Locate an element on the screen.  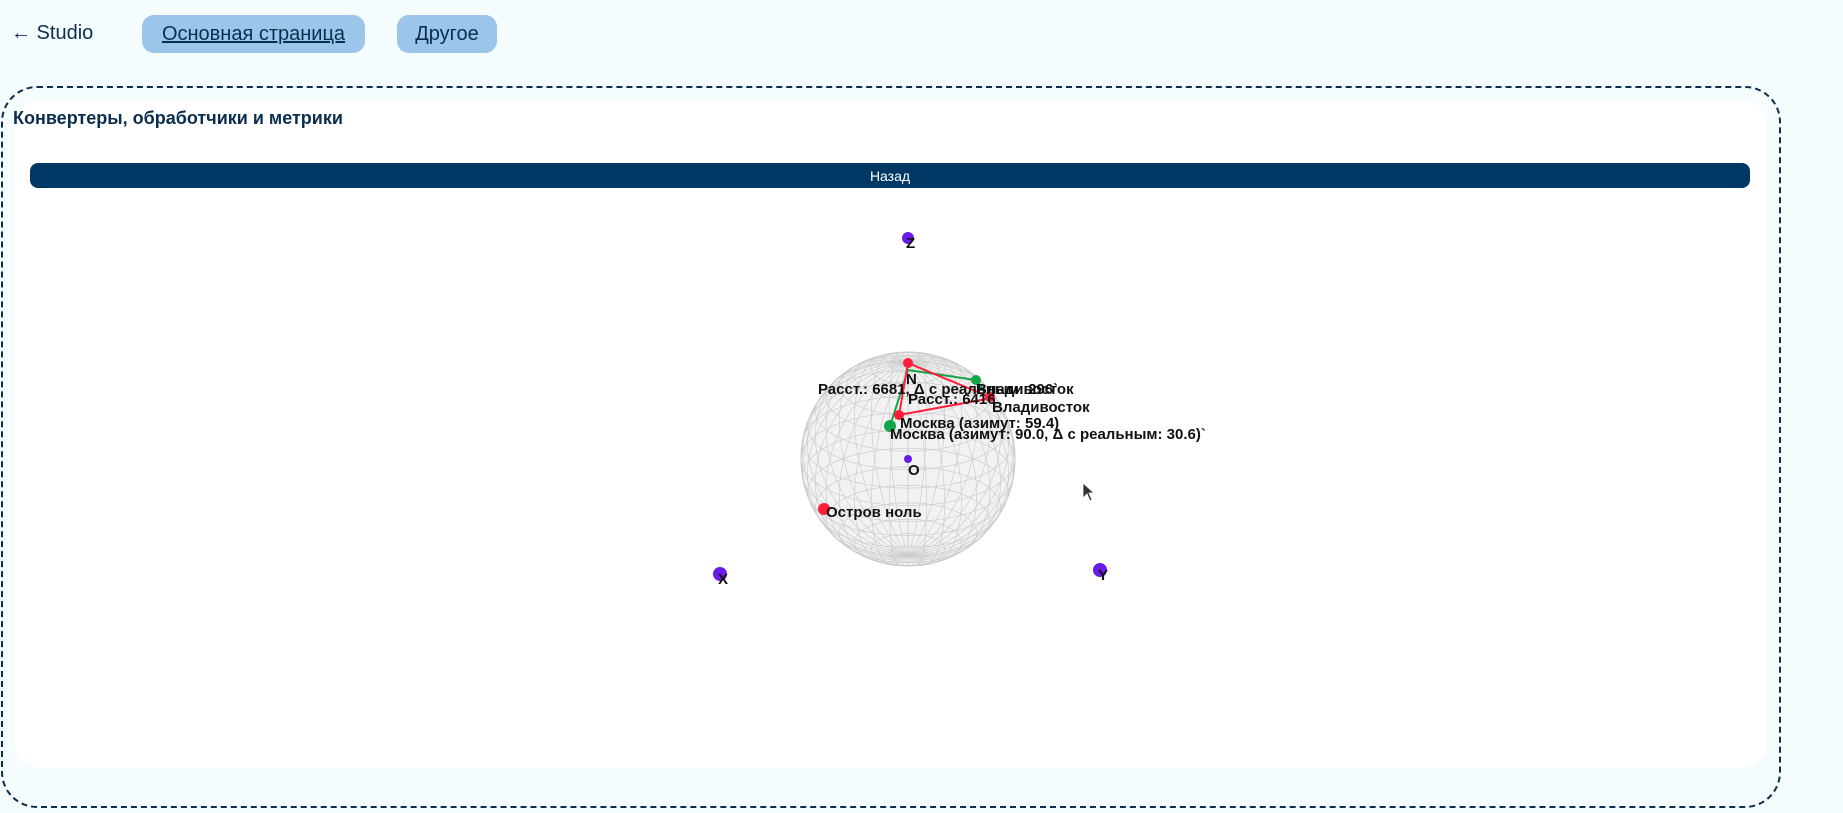
y-axis-label: Y is located at coordinates (1103, 575).